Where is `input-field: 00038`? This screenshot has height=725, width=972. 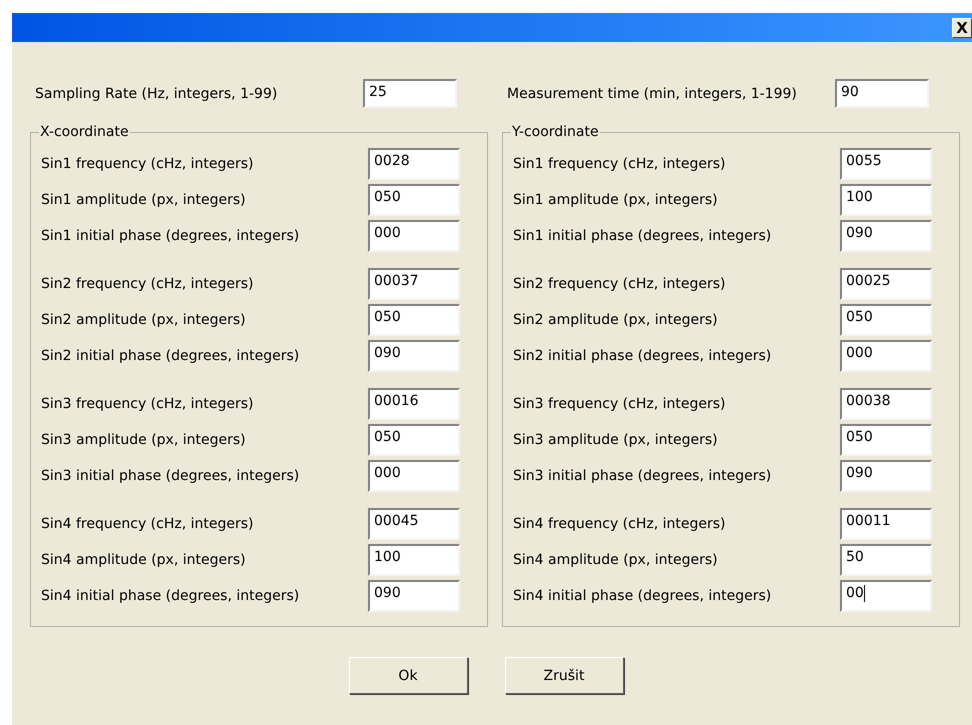
input-field: 00038 is located at coordinates (886, 404).